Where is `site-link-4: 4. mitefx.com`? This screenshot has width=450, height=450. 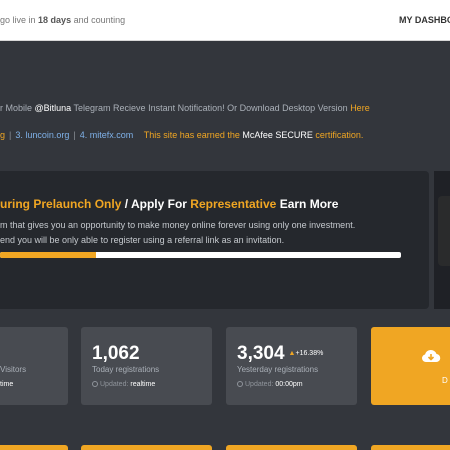 site-link-4: 4. mitefx.com is located at coordinates (107, 135).